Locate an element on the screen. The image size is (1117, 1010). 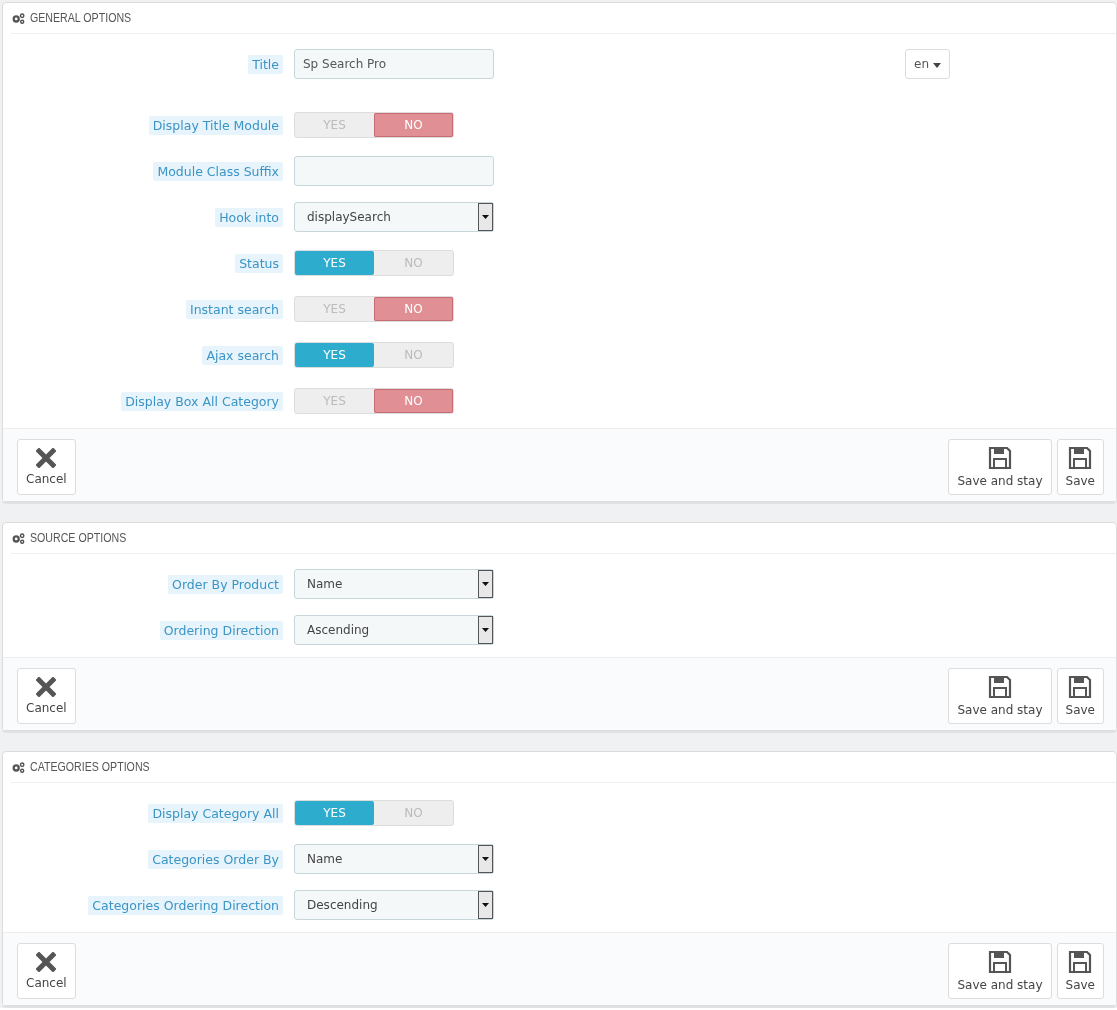
text-field is located at coordinates (394, 171).